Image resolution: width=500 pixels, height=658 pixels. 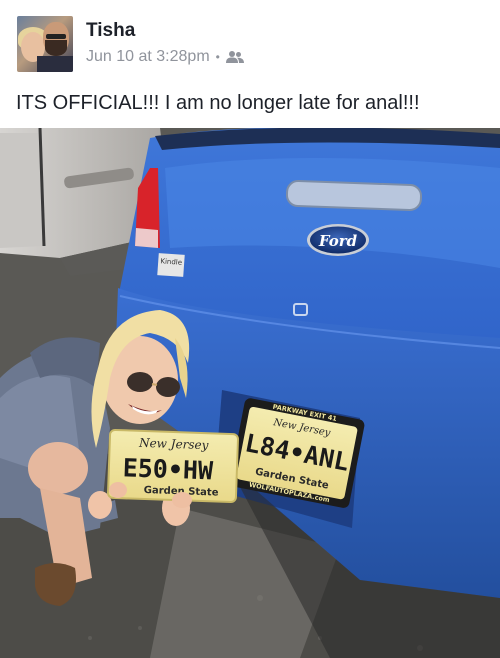 I want to click on held-plate-state: New Jersey, so click(x=173, y=444).